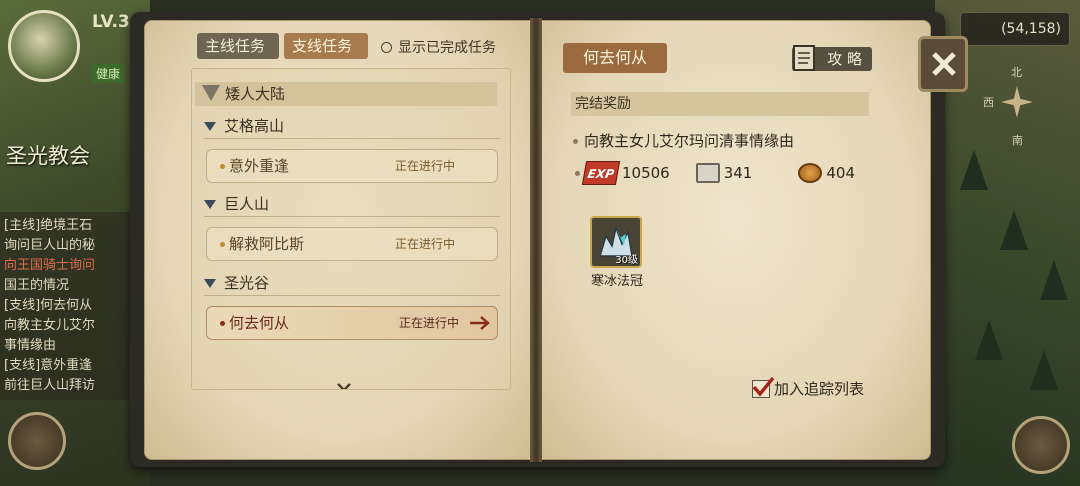 This screenshot has height=486, width=1080. What do you see at coordinates (70, 366) in the screenshot?
I see `quest-tracker-line: [支线]意外重逢` at bounding box center [70, 366].